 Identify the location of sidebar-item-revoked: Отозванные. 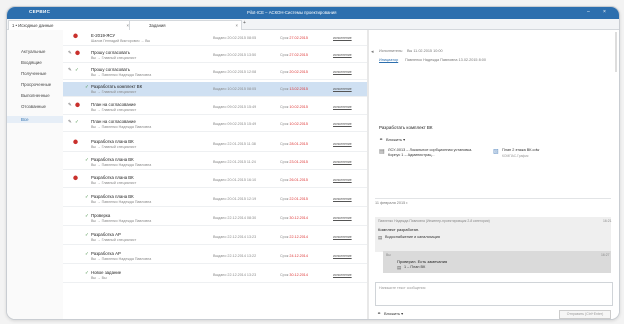
(33, 106).